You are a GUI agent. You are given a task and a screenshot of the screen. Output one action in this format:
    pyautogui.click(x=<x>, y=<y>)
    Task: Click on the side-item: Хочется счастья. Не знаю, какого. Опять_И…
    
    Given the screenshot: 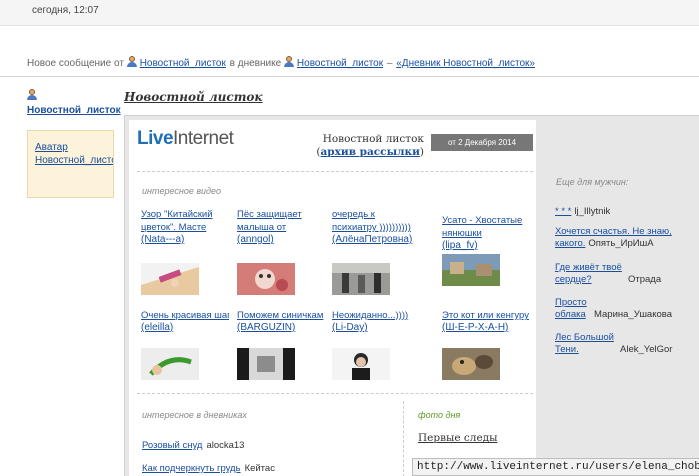 What is the action you would take?
    pyautogui.click(x=625, y=238)
    